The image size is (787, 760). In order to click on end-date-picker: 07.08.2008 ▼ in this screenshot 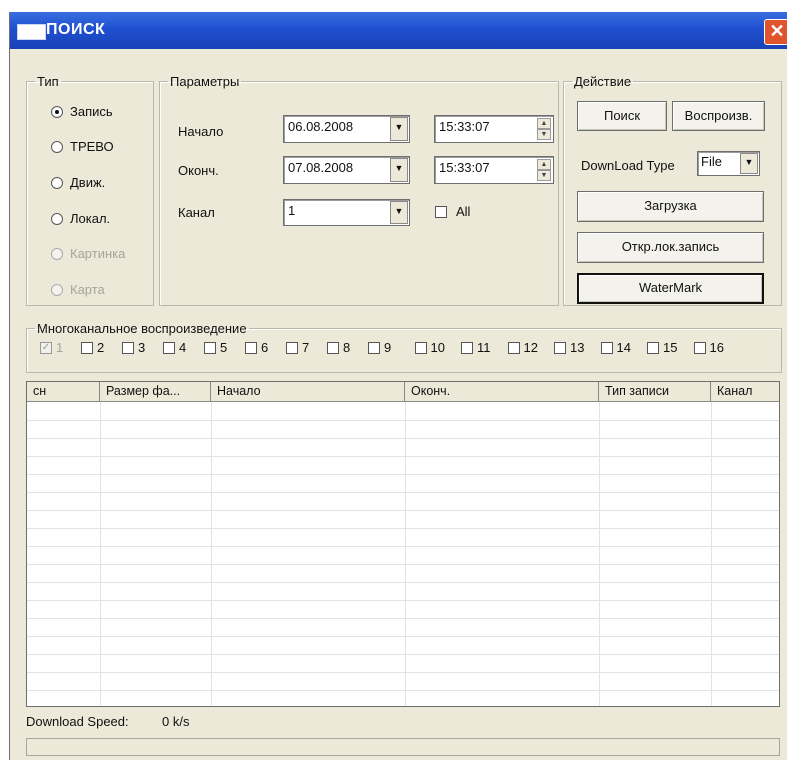, I will do `click(346, 170)`.